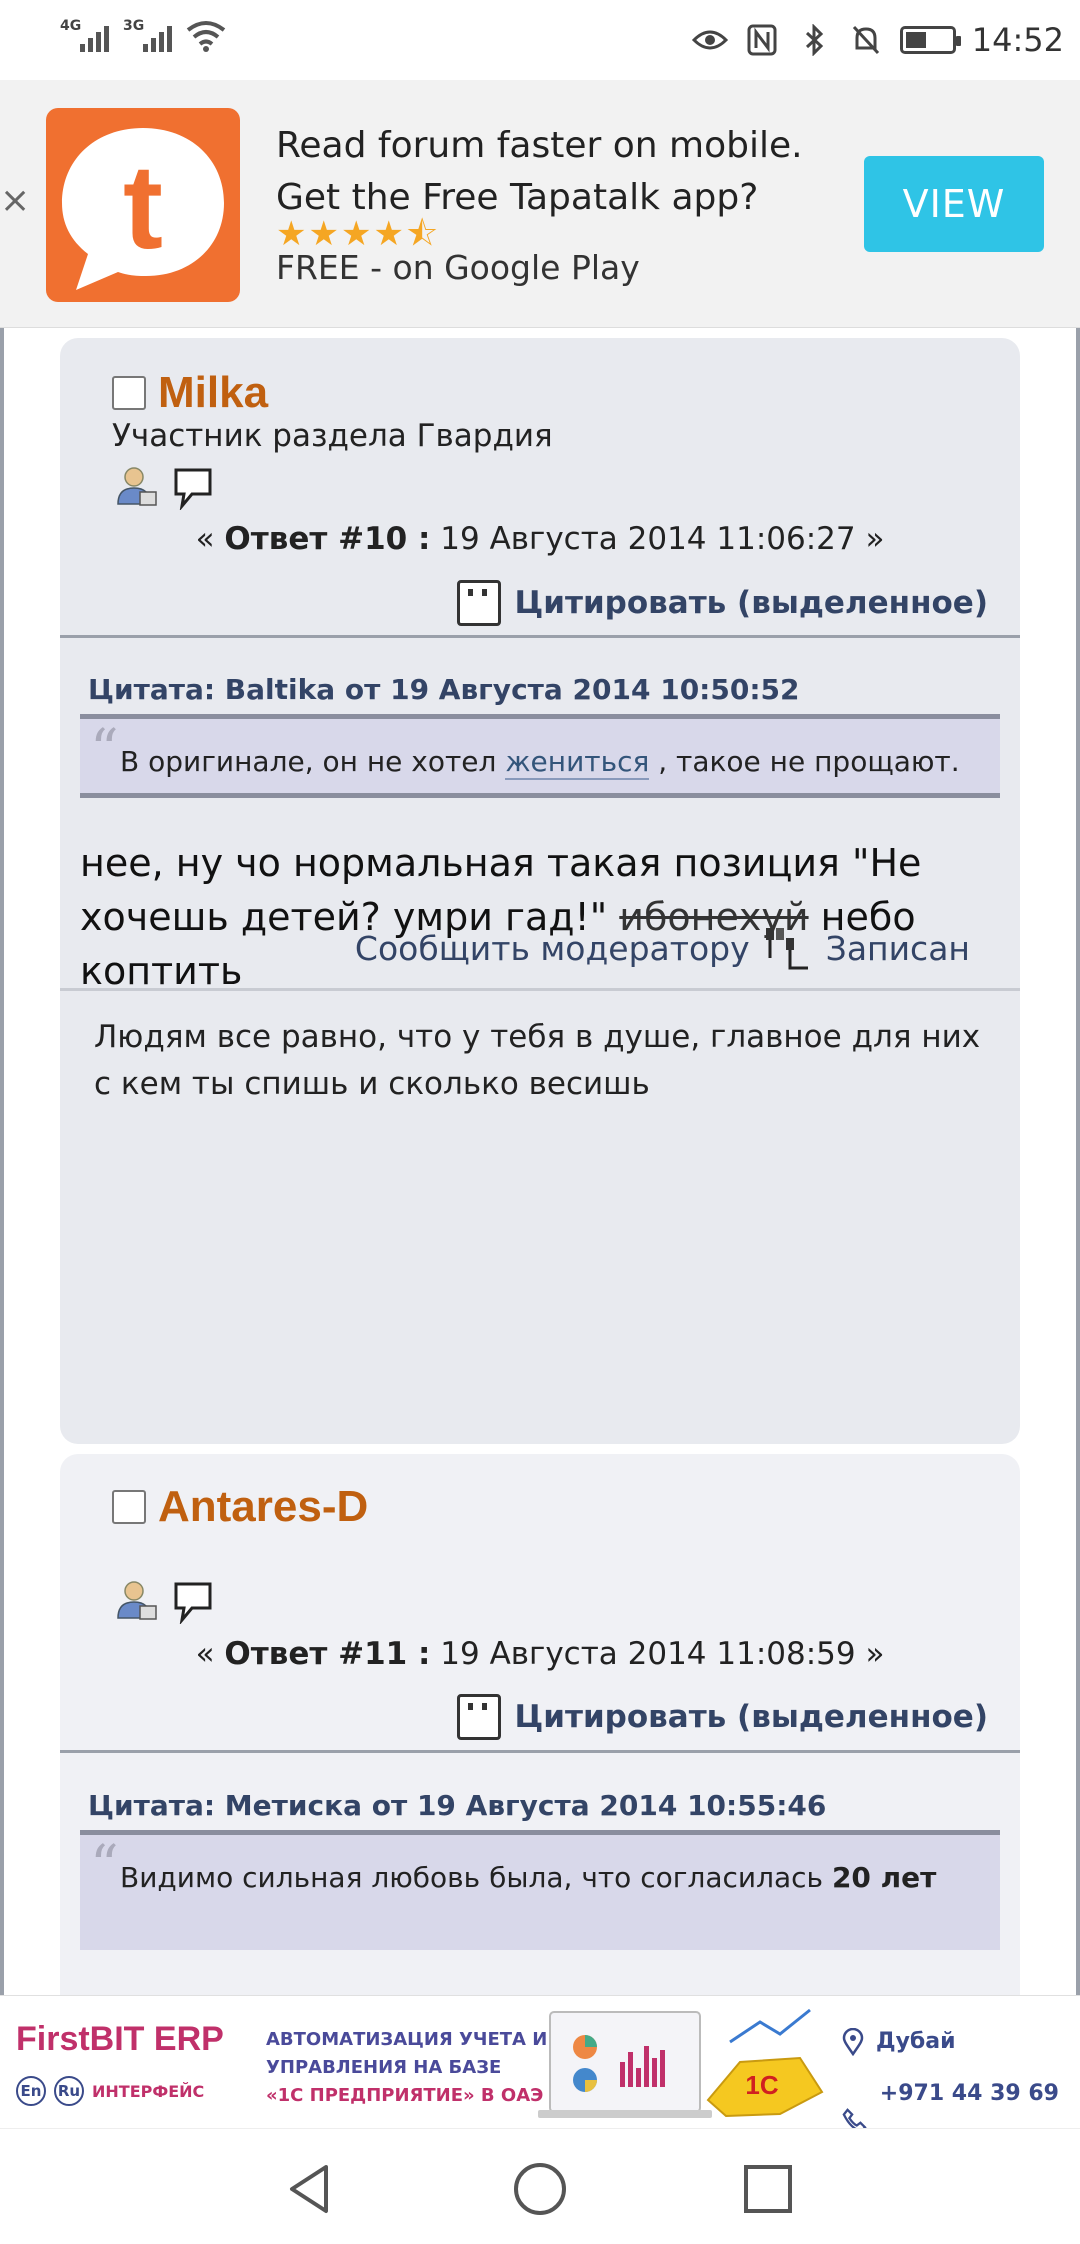  Describe the element at coordinates (540, 40) in the screenshot. I see `status-bar: 4G 3G 14:52` at that location.